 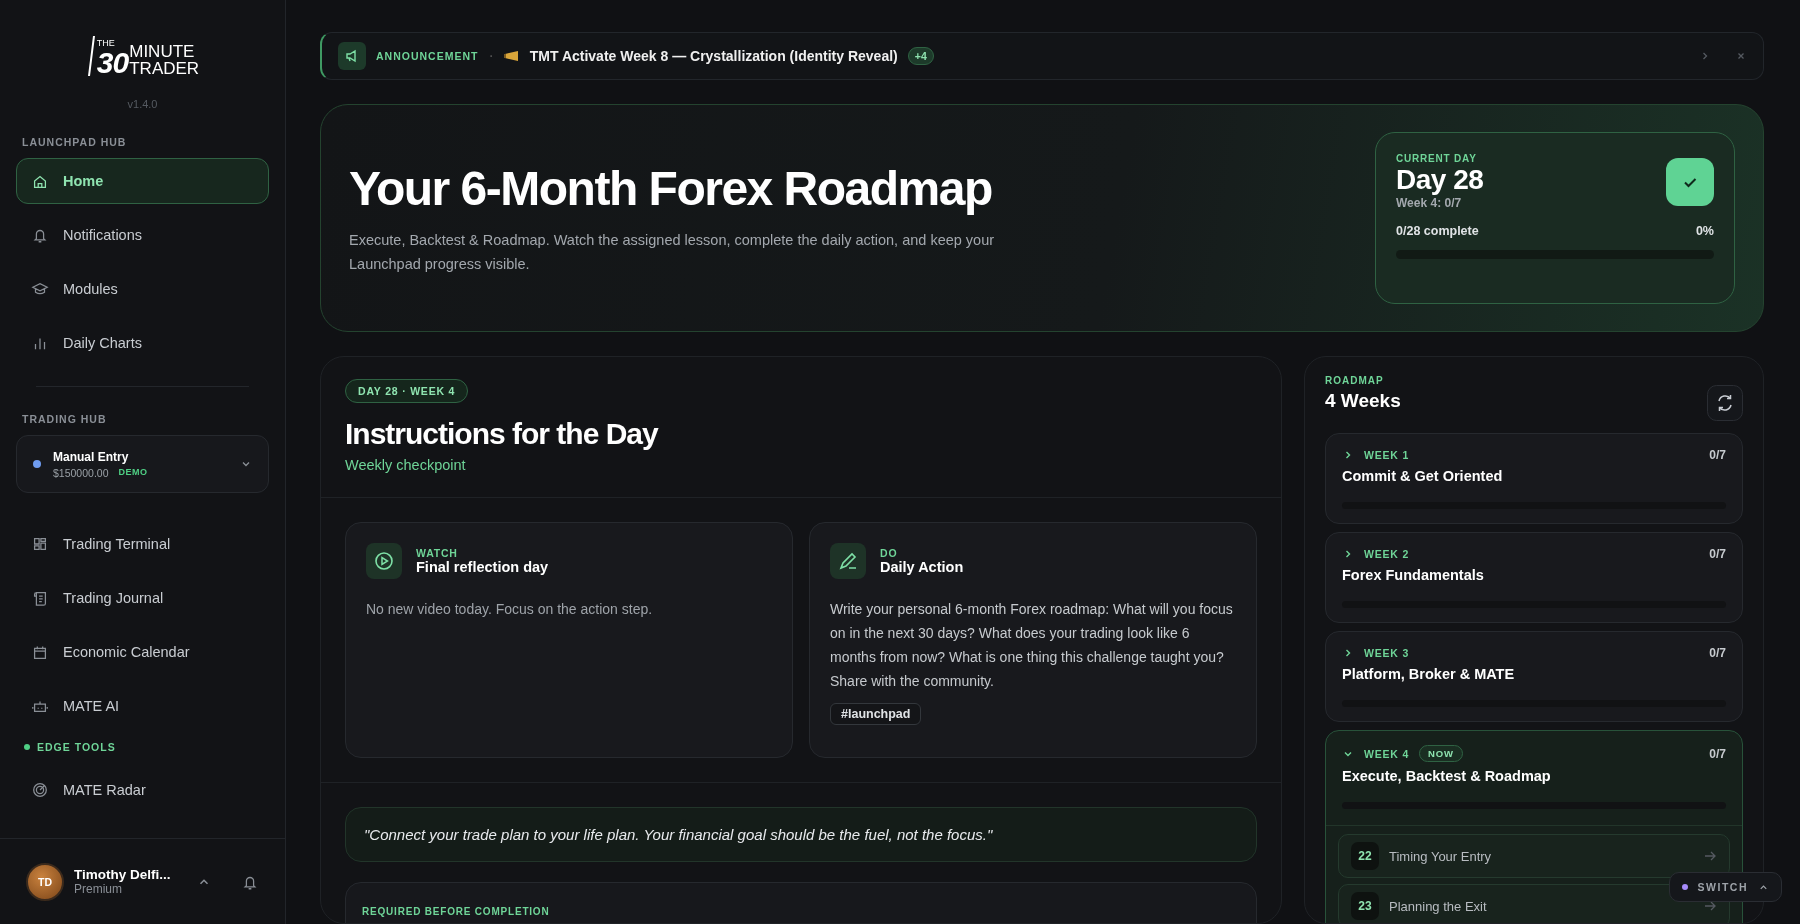 What do you see at coordinates (1387, 753) in the screenshot?
I see `week-label: WEEK 4` at bounding box center [1387, 753].